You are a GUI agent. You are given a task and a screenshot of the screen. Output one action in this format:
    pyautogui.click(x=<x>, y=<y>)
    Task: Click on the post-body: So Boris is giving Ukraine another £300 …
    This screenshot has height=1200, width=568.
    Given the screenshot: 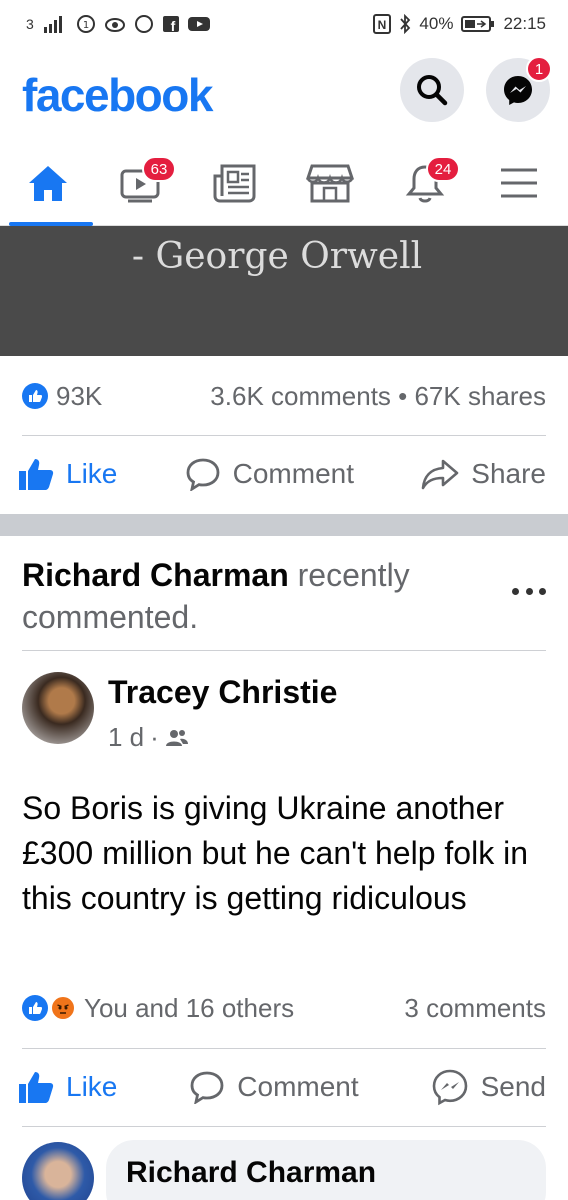 What is the action you would take?
    pyautogui.click(x=275, y=853)
    